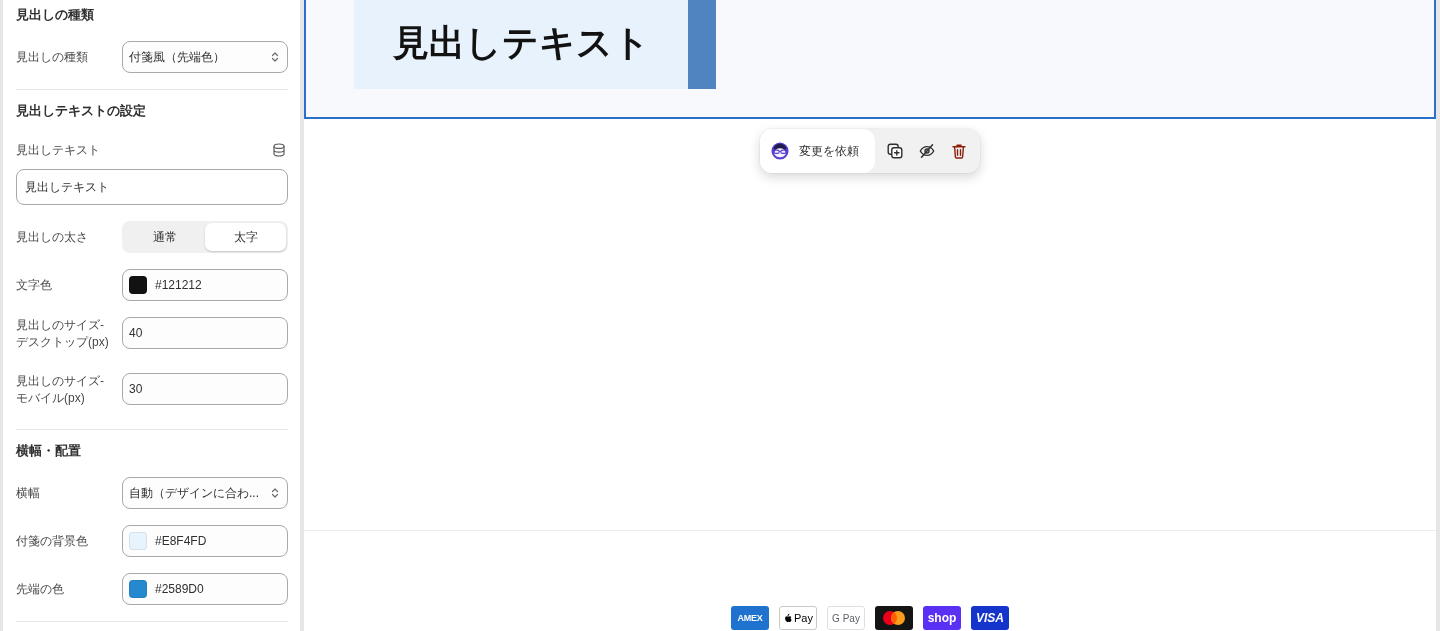 This screenshot has height=631, width=1440. Describe the element at coordinates (52, 237) in the screenshot. I see `field-label: 見出しの太さ` at that location.